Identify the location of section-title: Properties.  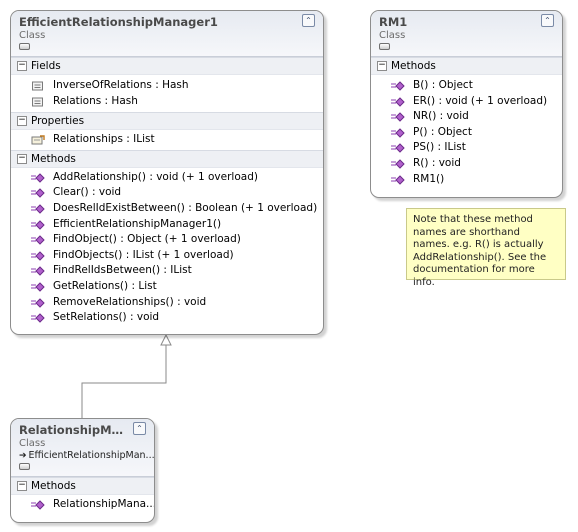
(58, 121).